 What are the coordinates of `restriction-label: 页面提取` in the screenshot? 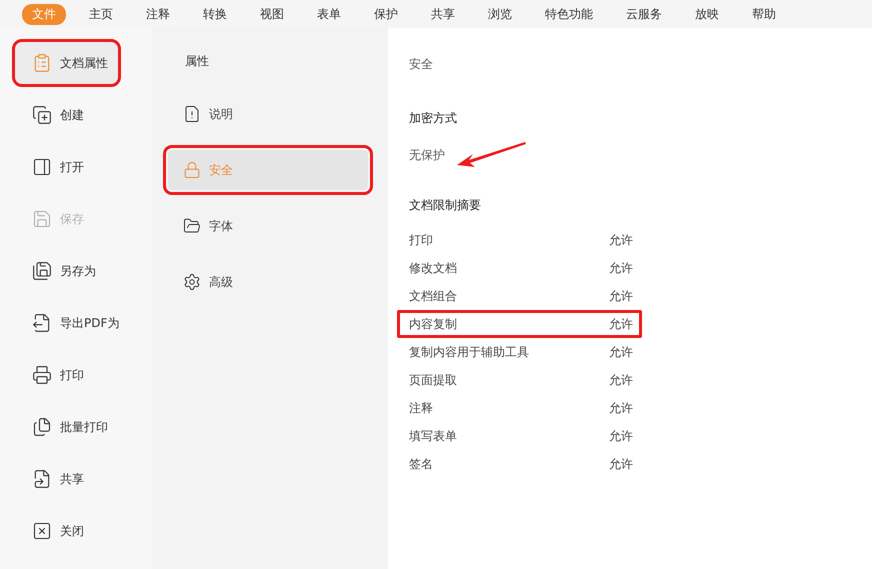 It's located at (433, 380).